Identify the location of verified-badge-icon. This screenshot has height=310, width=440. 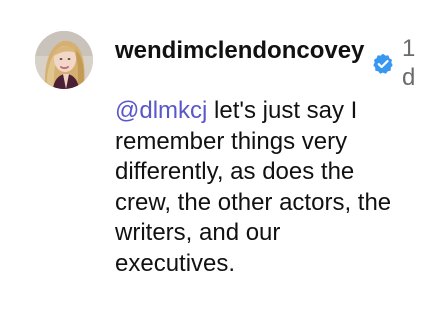
(383, 63).